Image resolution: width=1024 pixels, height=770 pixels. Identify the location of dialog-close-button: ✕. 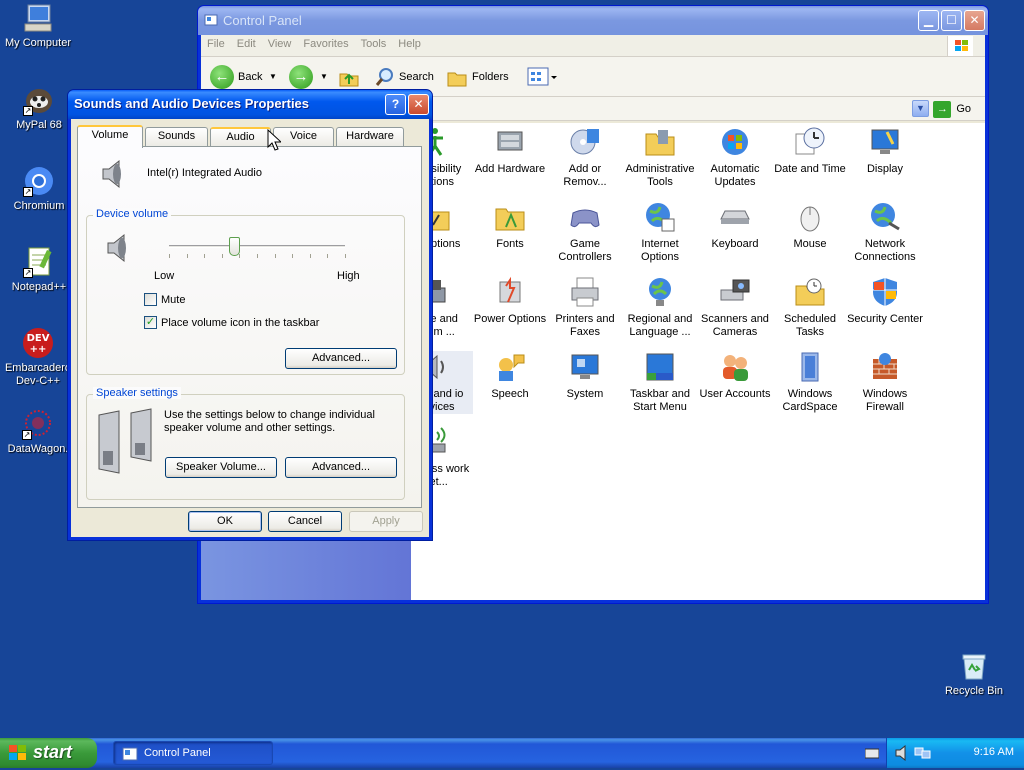
(418, 104).